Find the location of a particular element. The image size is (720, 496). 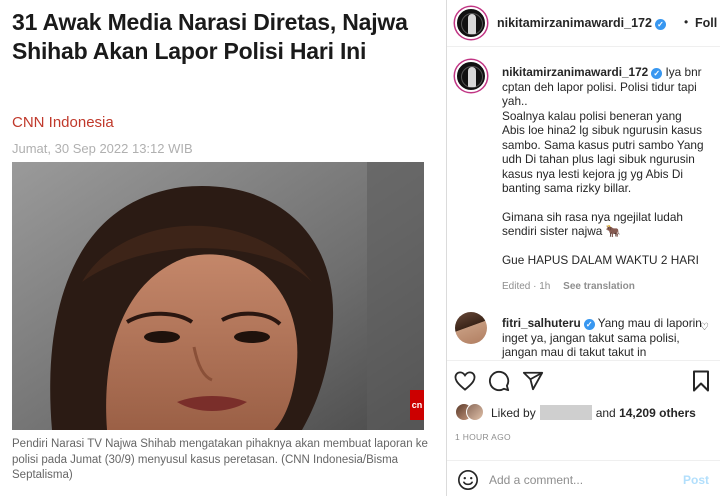

caption-meta: Edited · 1h See translation is located at coordinates (573, 286).